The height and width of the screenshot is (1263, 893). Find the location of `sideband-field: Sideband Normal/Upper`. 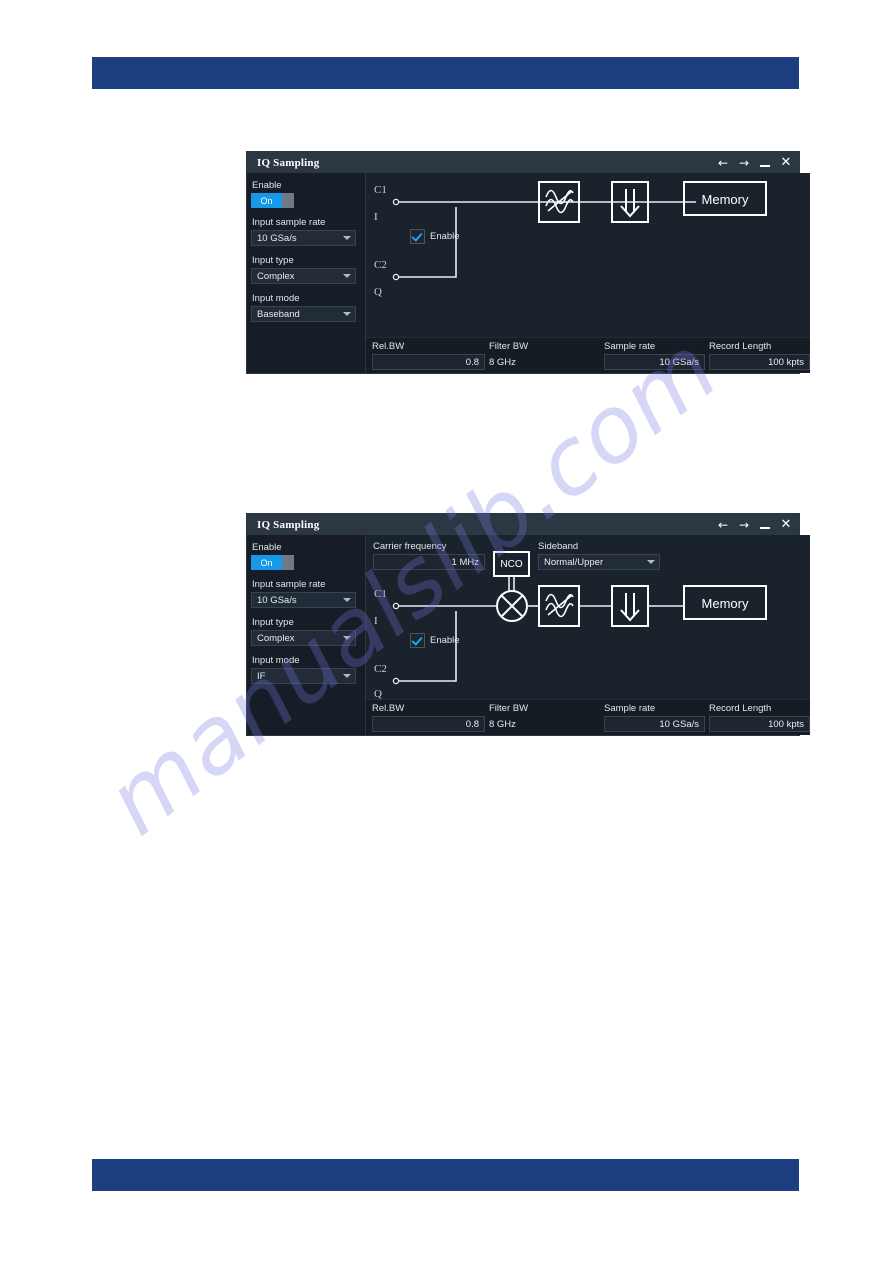

sideband-field: Sideband Normal/Upper is located at coordinates (599, 555).